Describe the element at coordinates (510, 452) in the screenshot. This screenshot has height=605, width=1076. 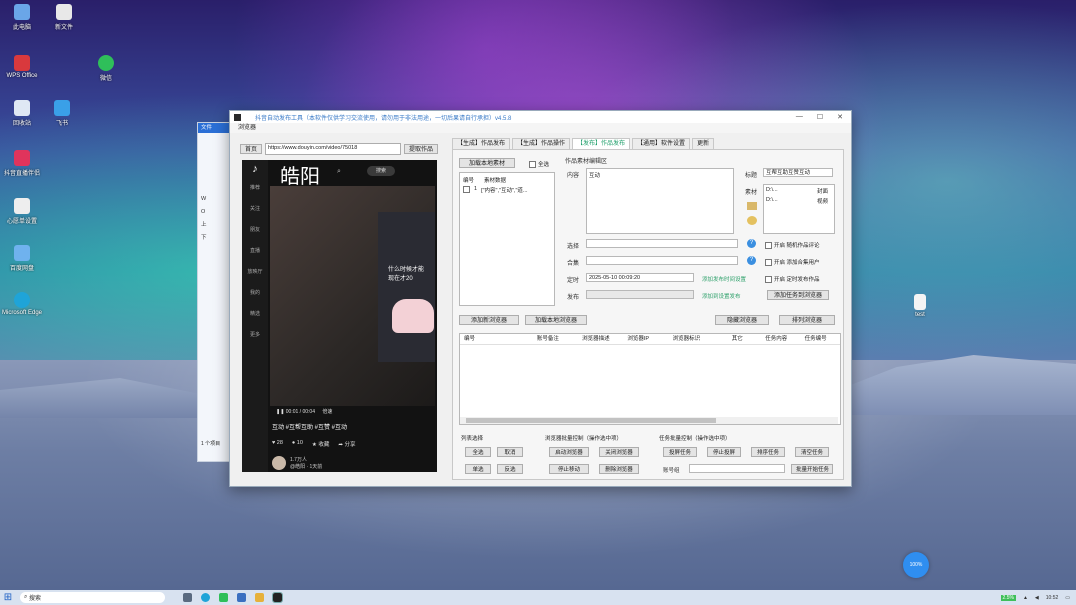
I see `list-cancel-button: 取消` at that location.